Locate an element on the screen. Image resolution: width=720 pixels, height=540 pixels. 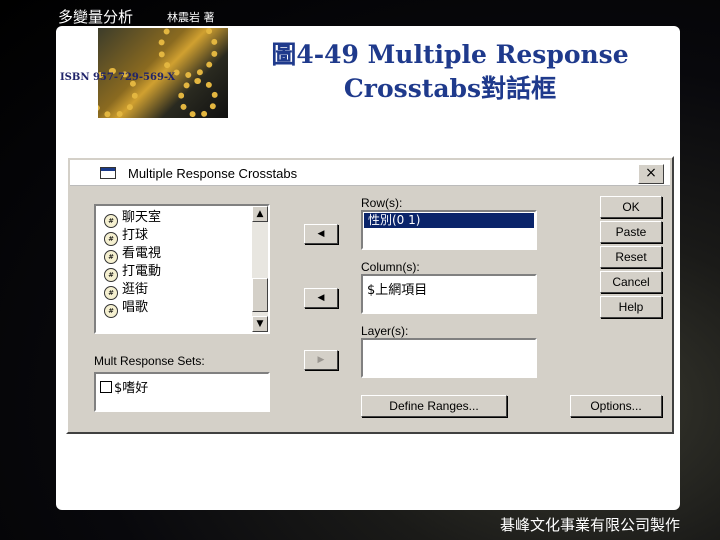
variable-label: 逛街 is located at coordinates (135, 289).